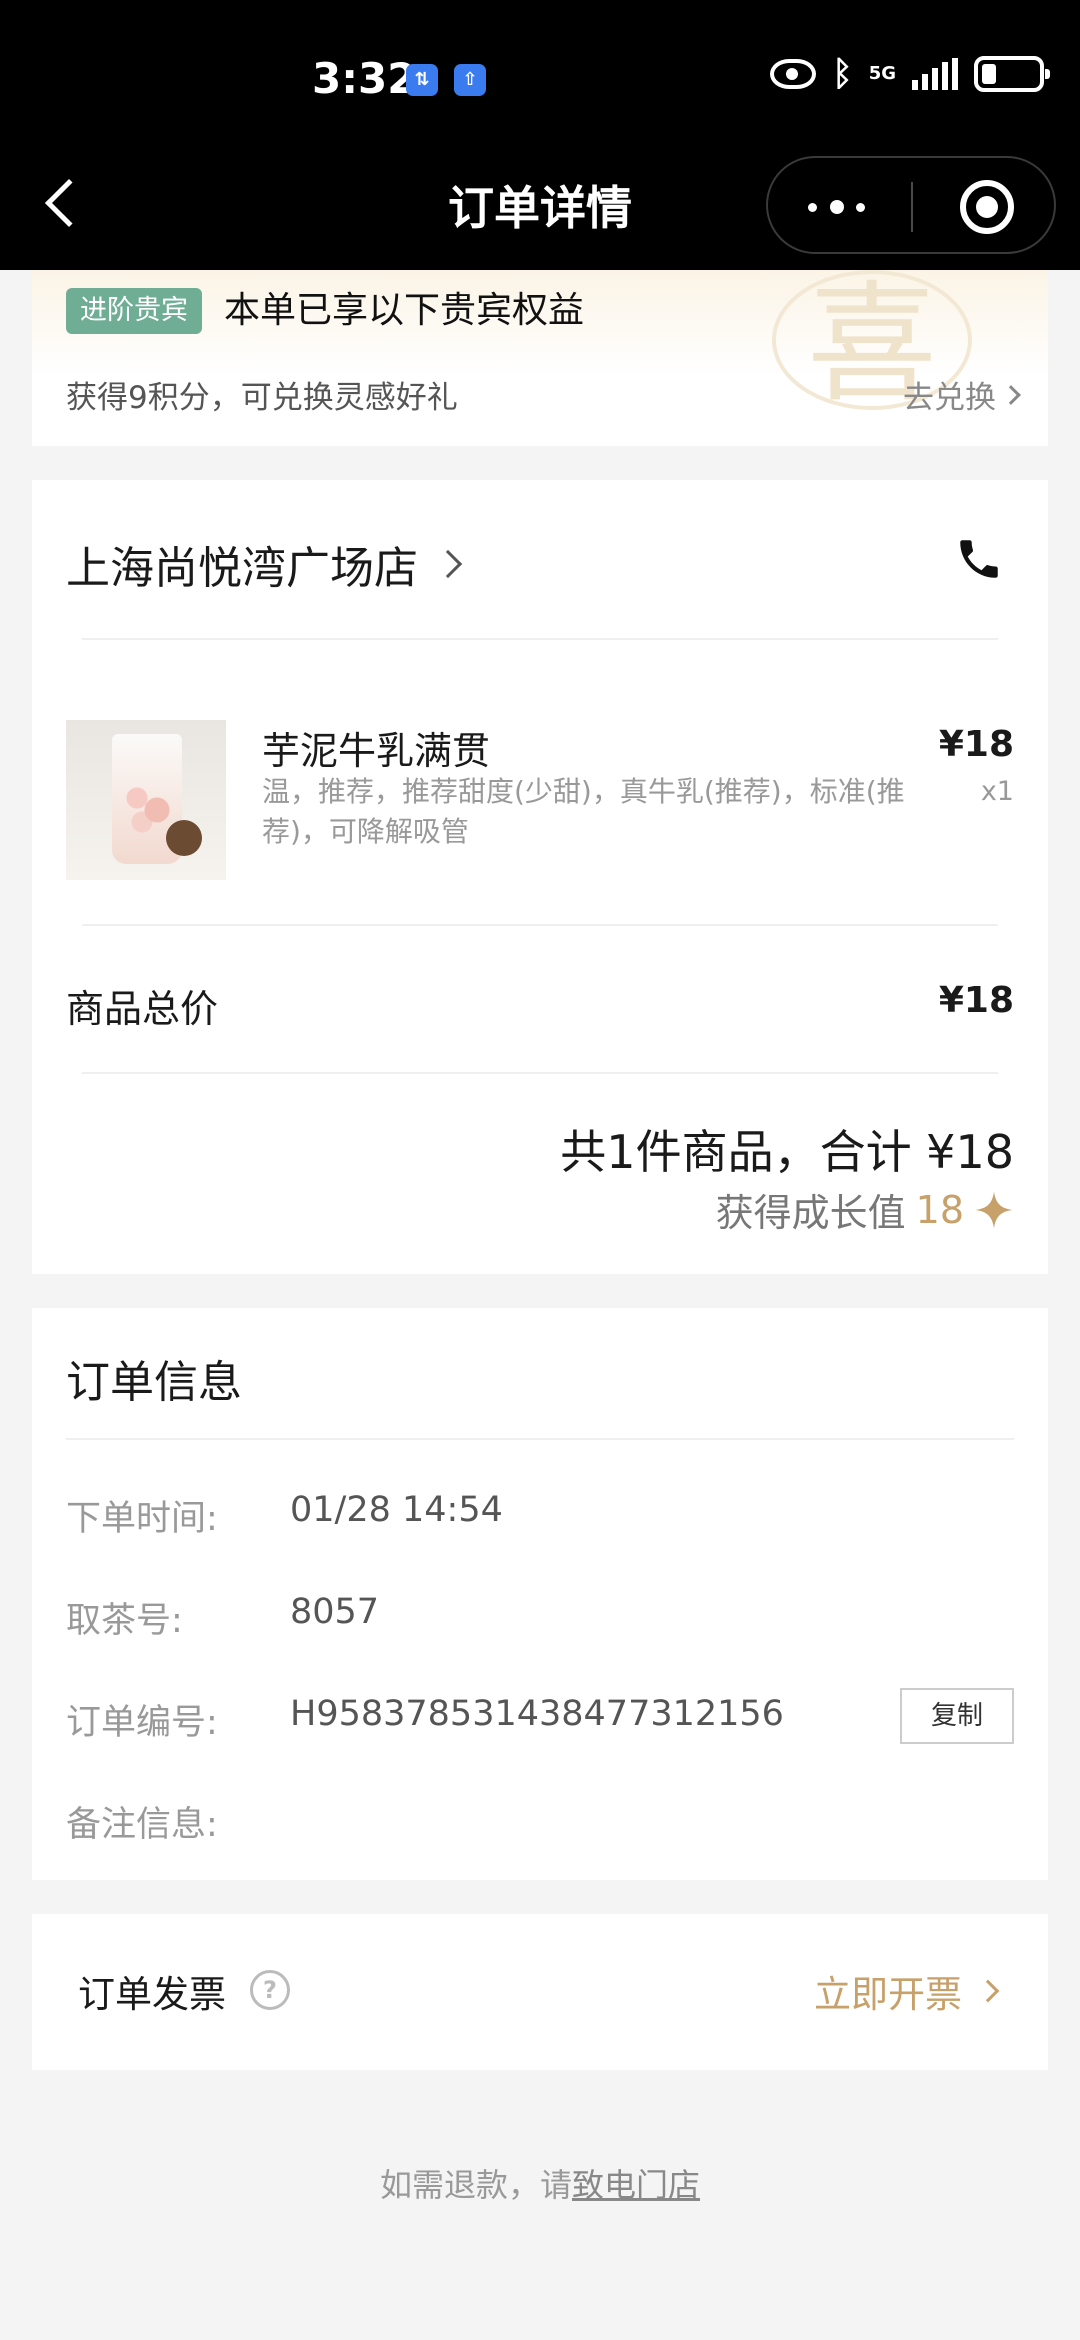  What do you see at coordinates (787, 1152) in the screenshot?
I see `order-summary: 共1件商品，合计 ¥18` at bounding box center [787, 1152].